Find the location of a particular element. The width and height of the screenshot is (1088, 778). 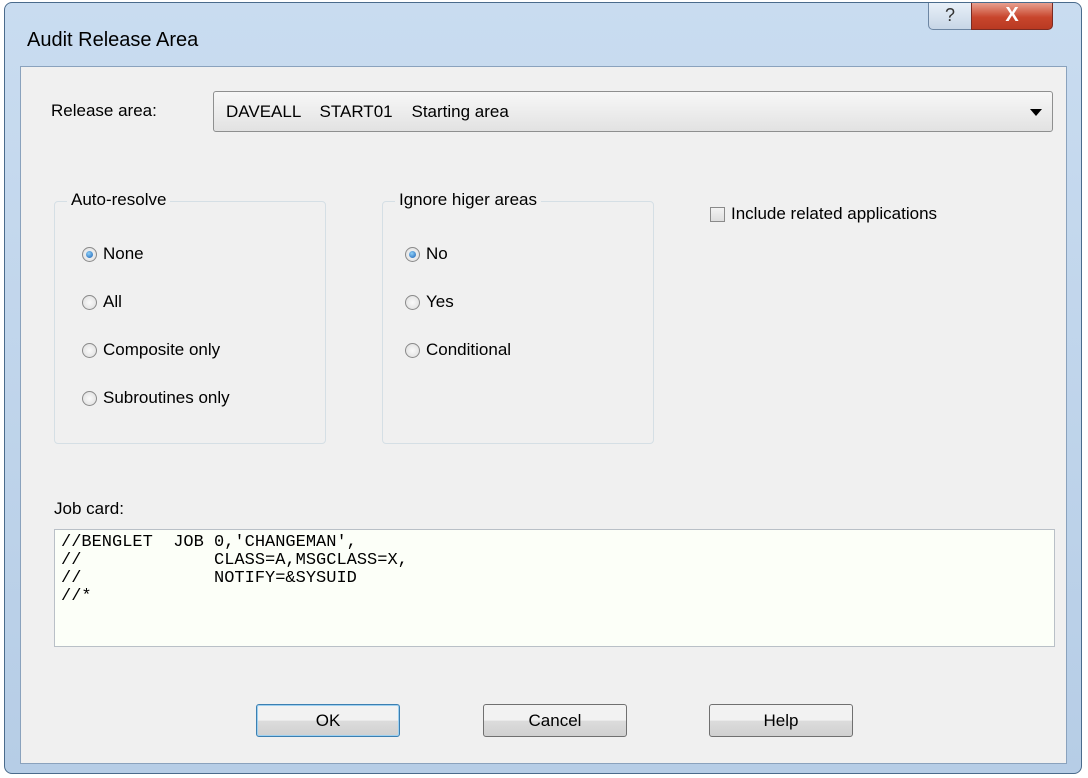

radio-auto-resolve-none: None is located at coordinates (113, 254).